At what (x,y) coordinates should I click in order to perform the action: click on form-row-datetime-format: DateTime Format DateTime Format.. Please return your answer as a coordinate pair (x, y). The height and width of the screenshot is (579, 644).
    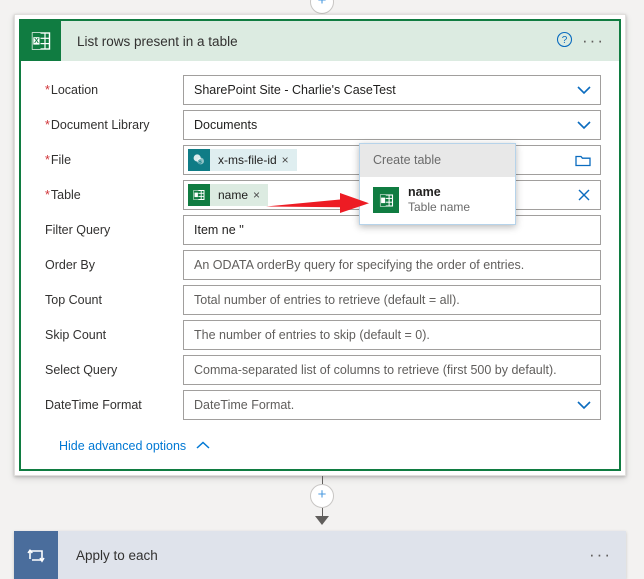
    Looking at the image, I should click on (318, 405).